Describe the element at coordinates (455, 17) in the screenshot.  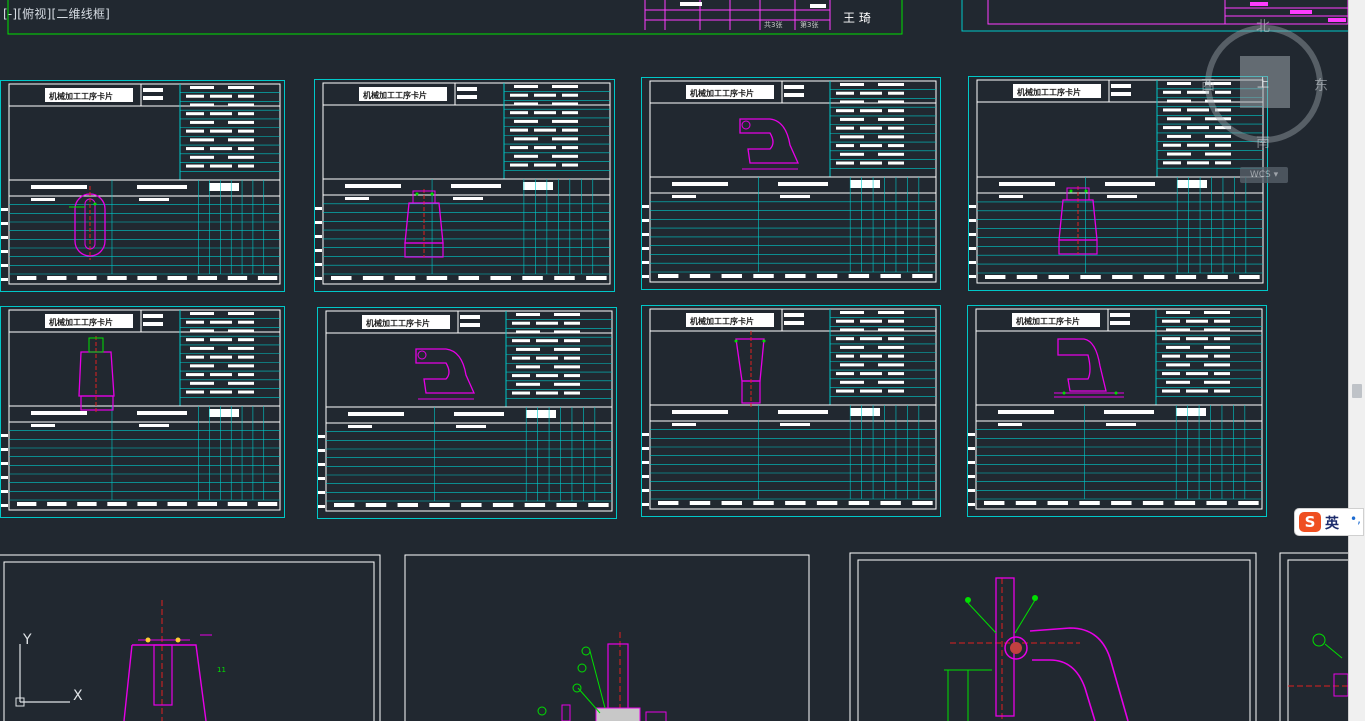
I see `top-title-block-left: 共3张 第3张 王 琦` at that location.